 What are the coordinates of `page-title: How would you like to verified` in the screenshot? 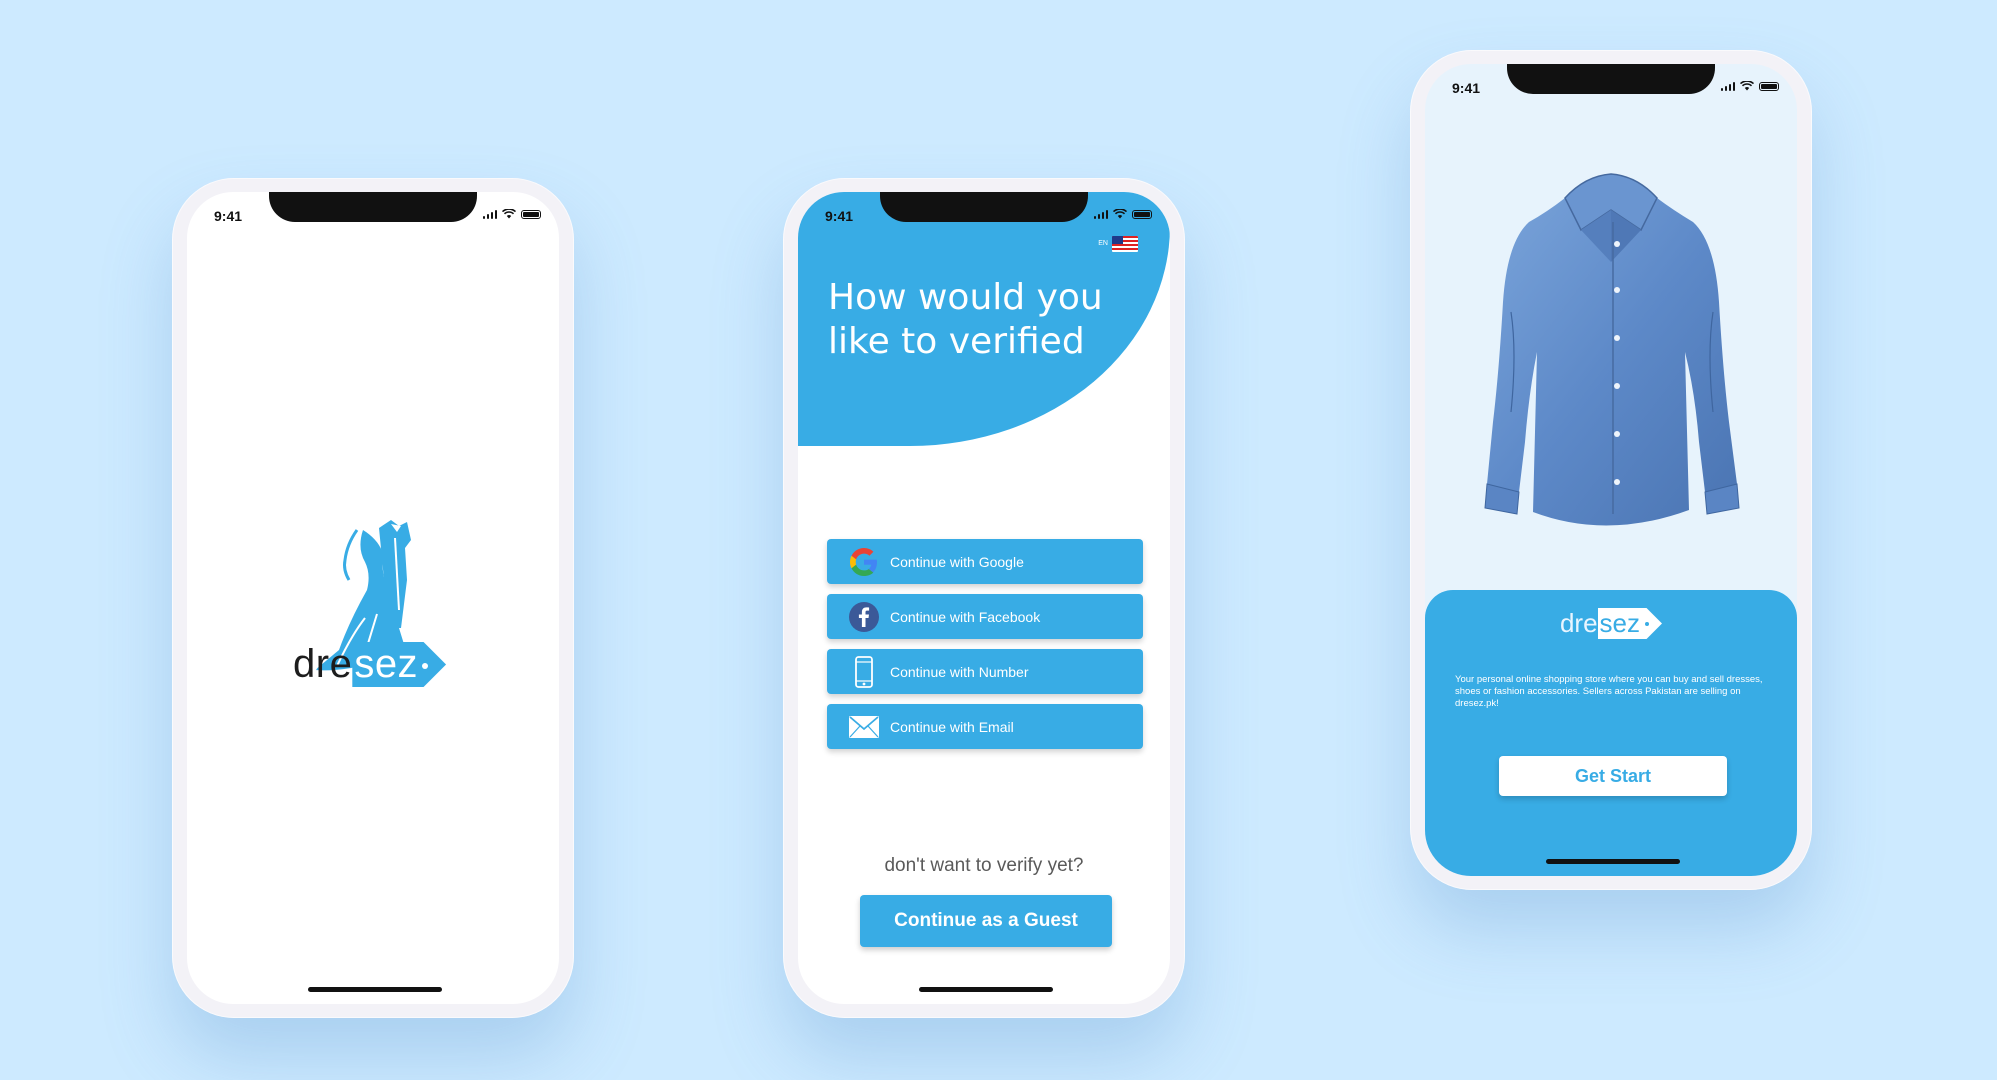 It's located at (965, 319).